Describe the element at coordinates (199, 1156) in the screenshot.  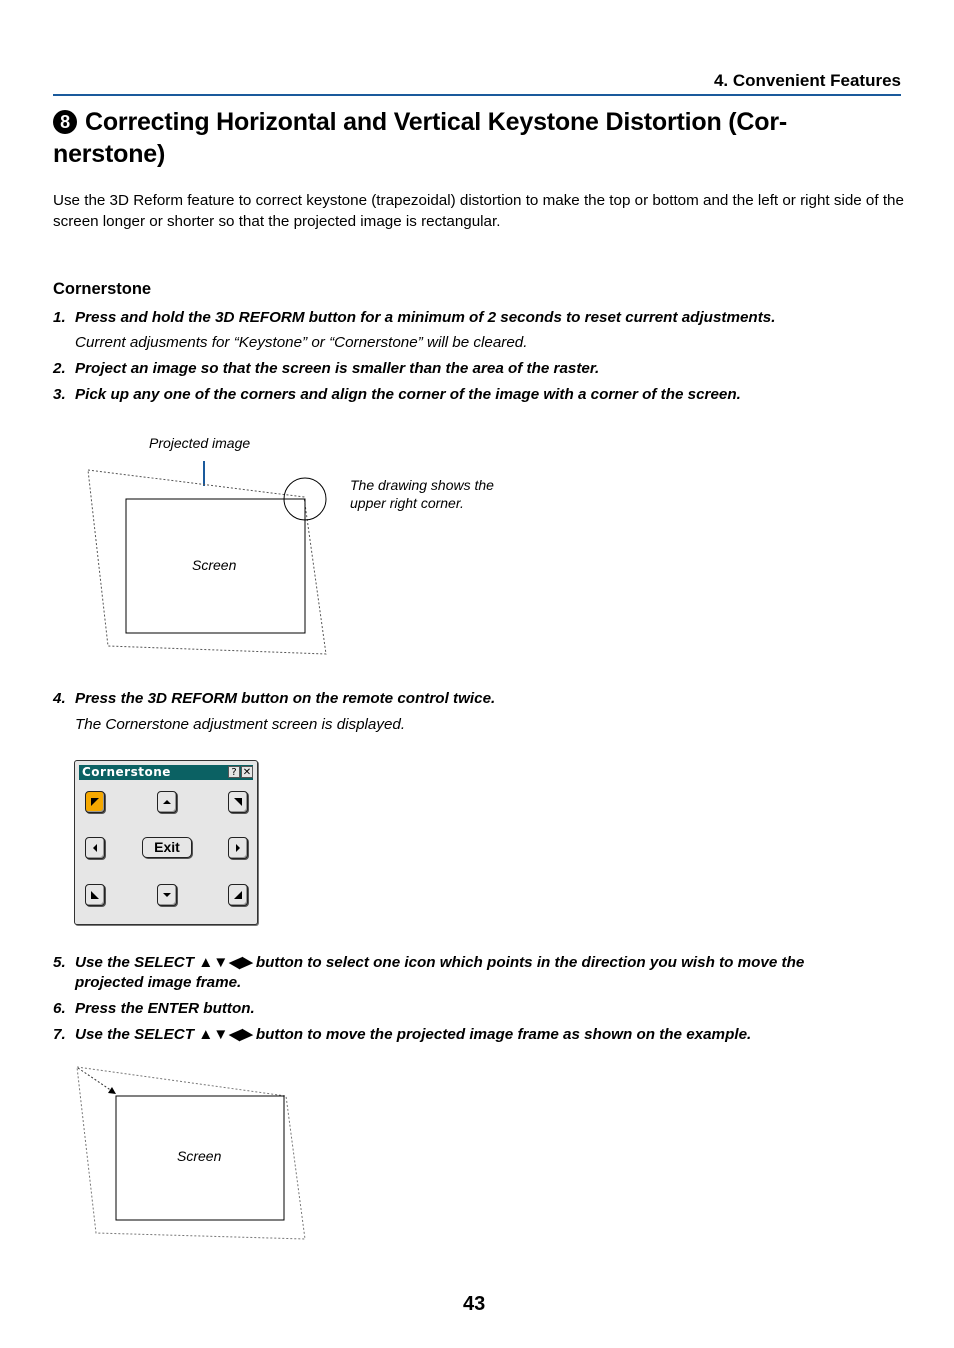
I see `screen-label-2: Screen` at that location.